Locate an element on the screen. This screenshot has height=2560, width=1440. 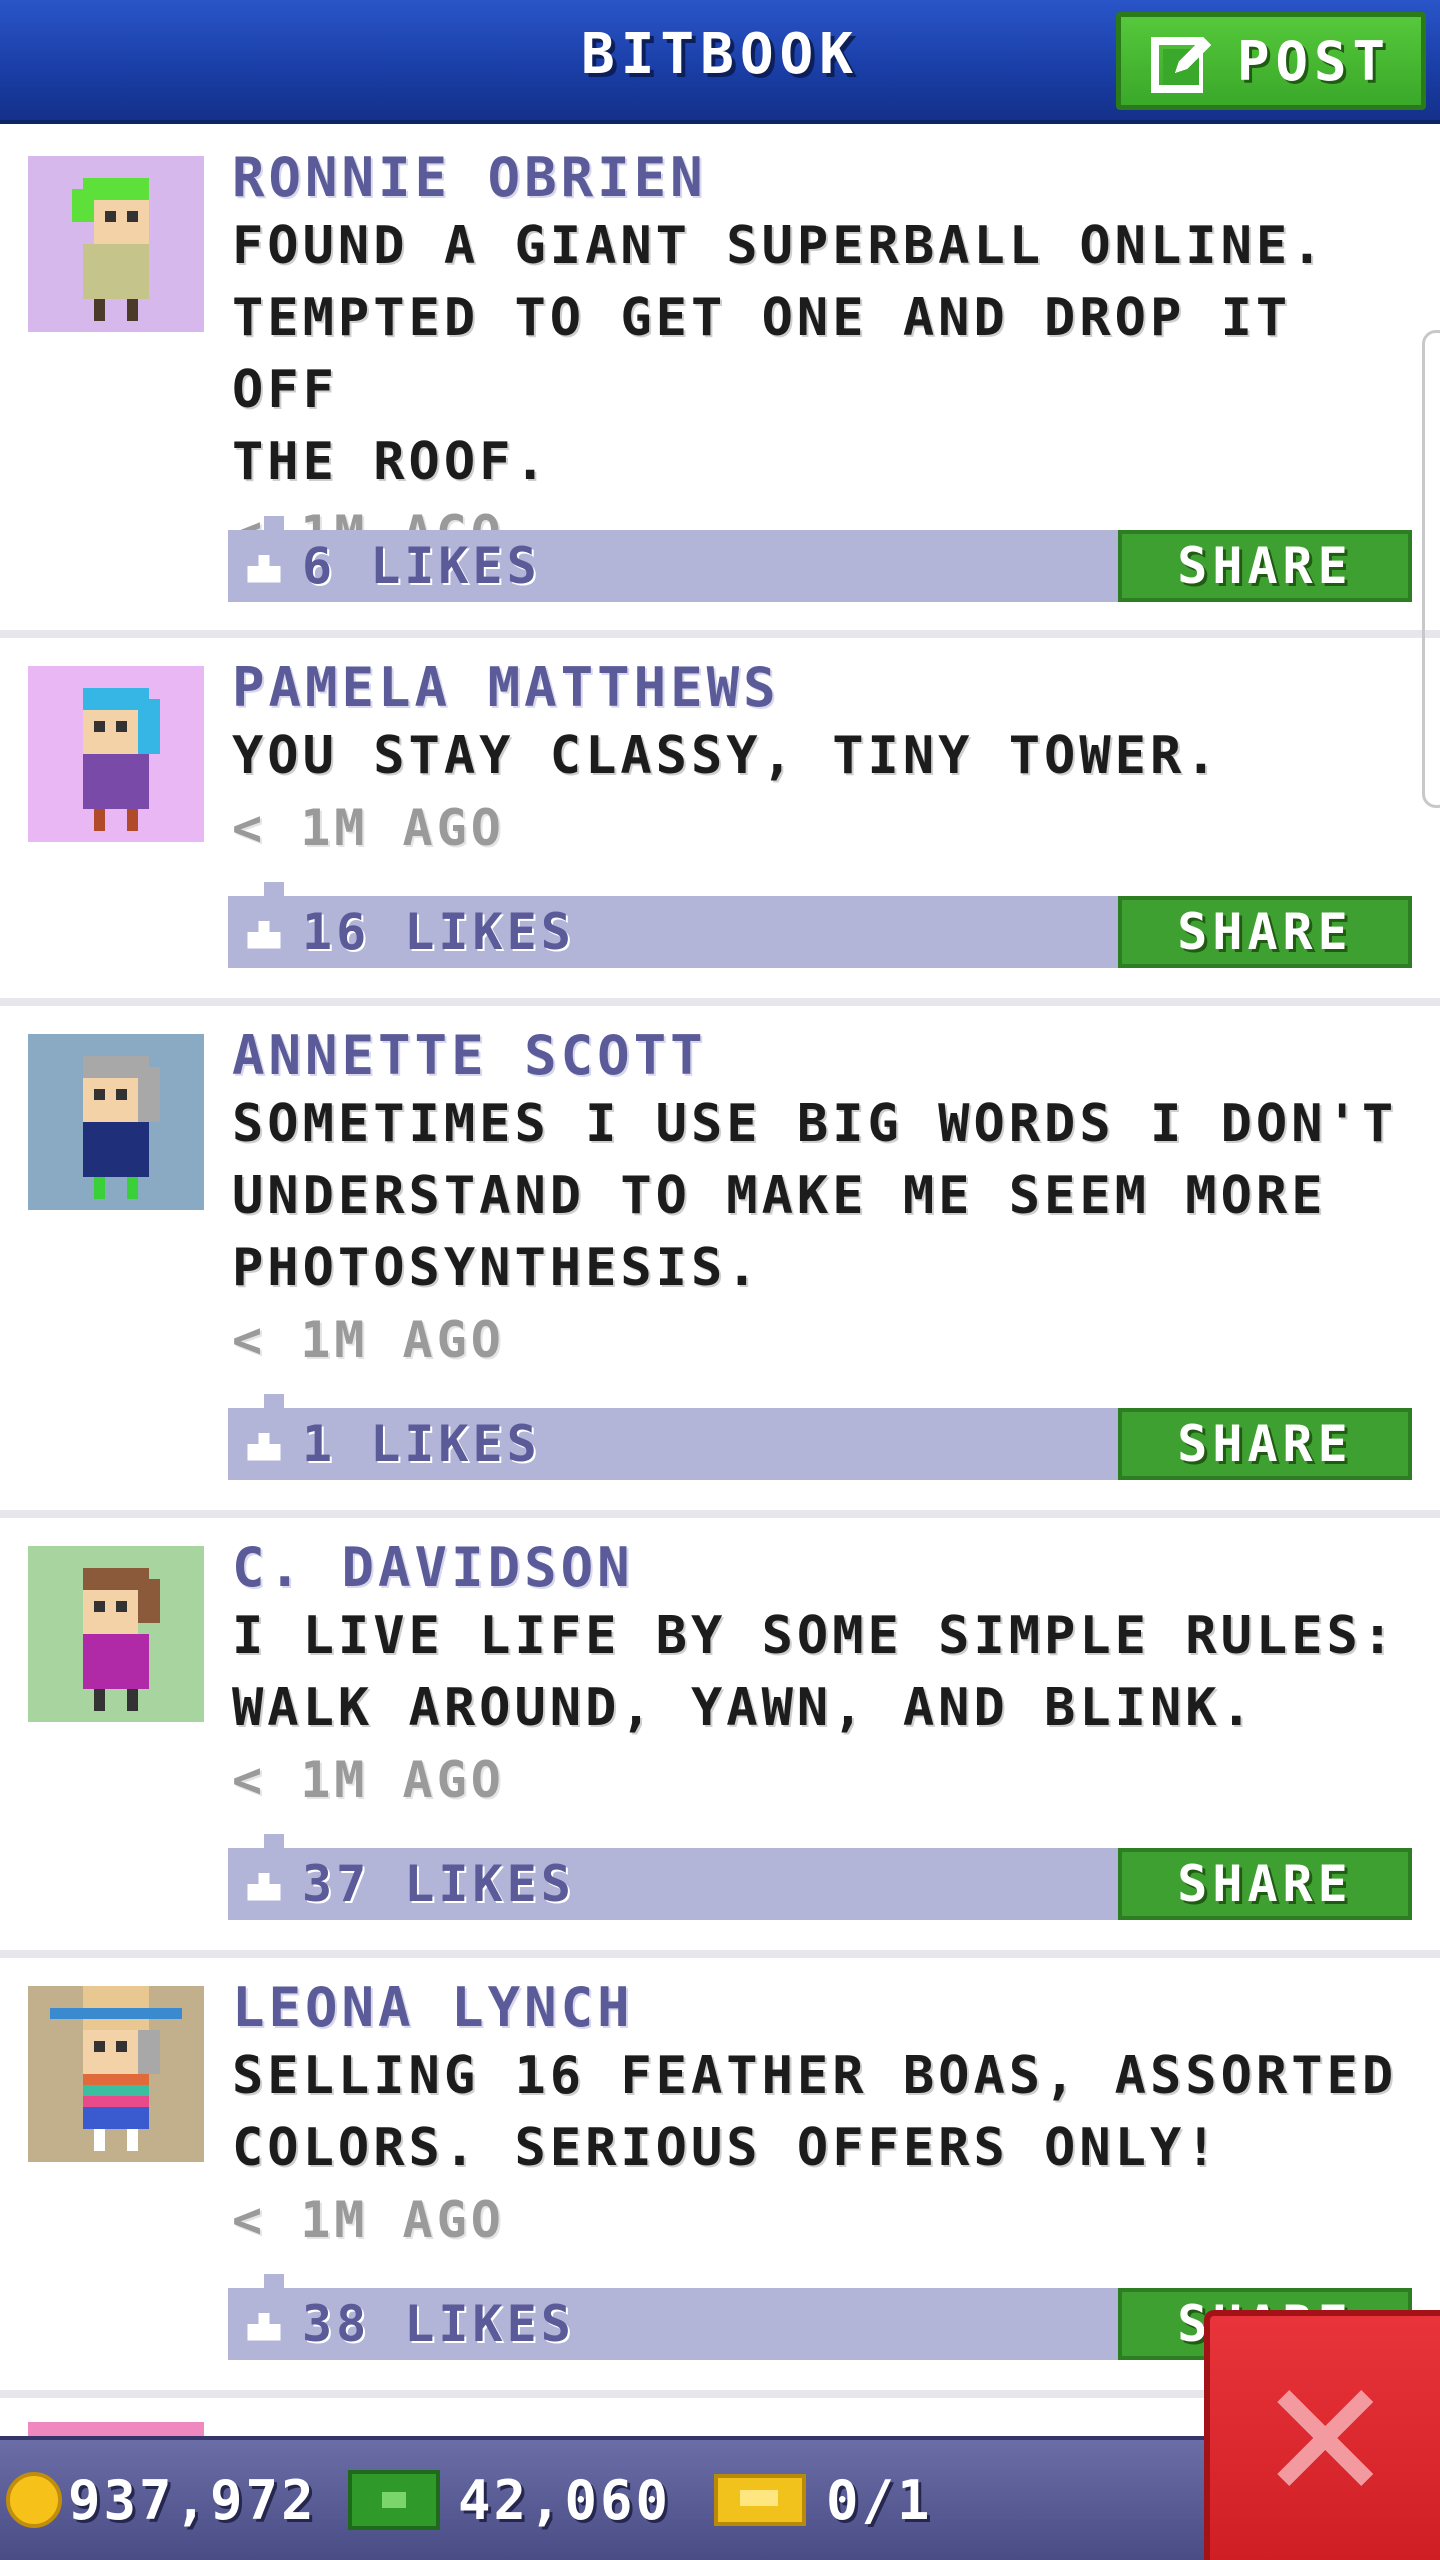
post-author: C. DAVIDSON is located at coordinates (821, 1568).